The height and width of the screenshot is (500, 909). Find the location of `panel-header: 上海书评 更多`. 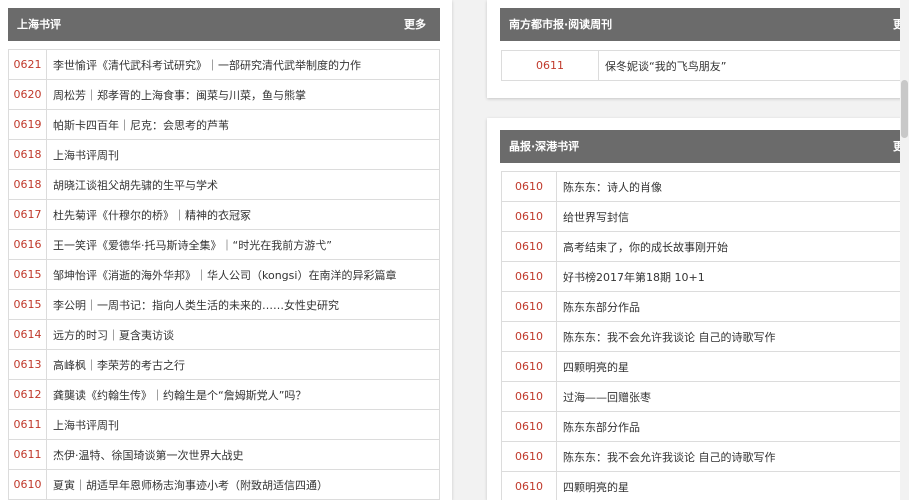

panel-header: 上海书评 更多 is located at coordinates (224, 24).